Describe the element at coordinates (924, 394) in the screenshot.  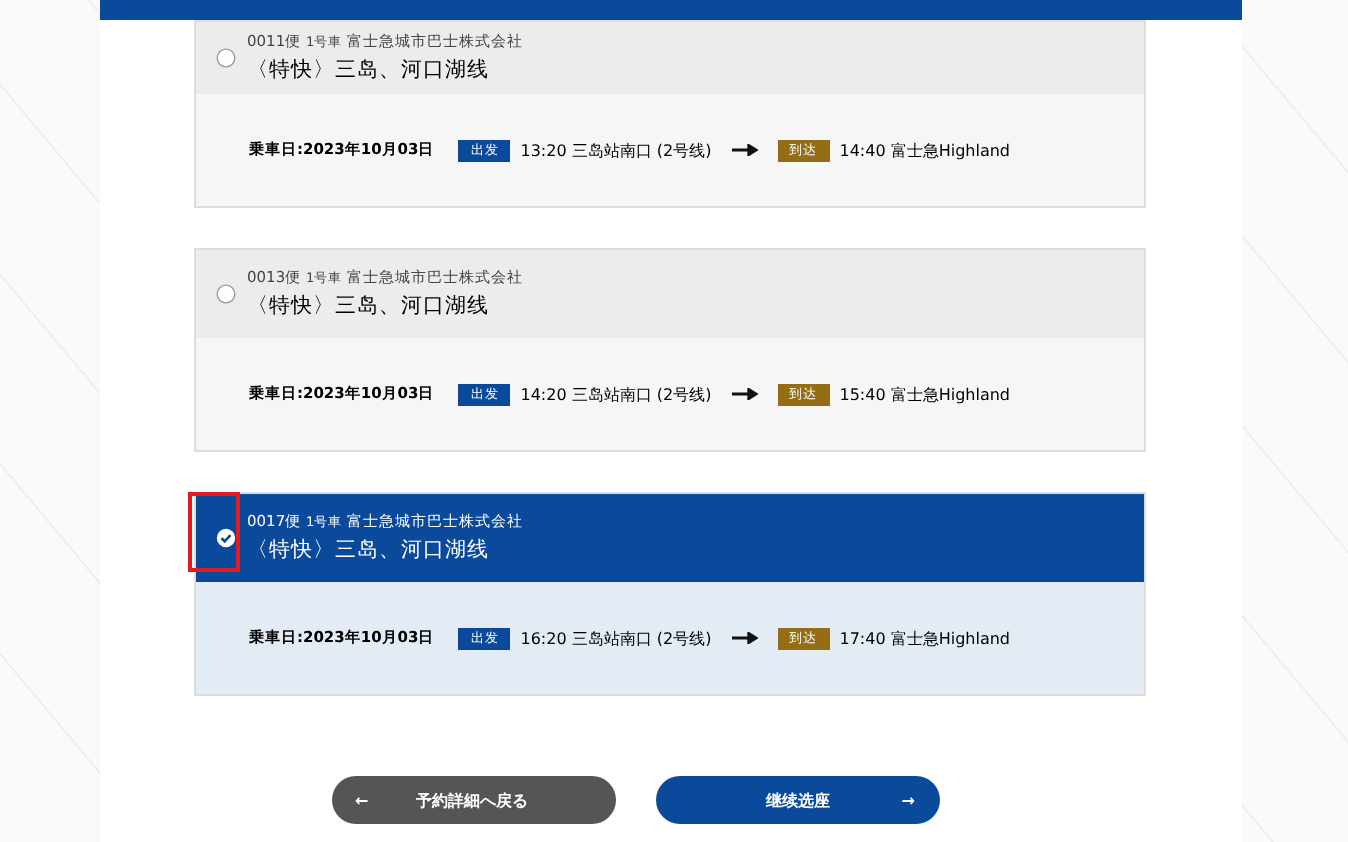
I see `arrival-info: 15:40 富士急Highland` at that location.